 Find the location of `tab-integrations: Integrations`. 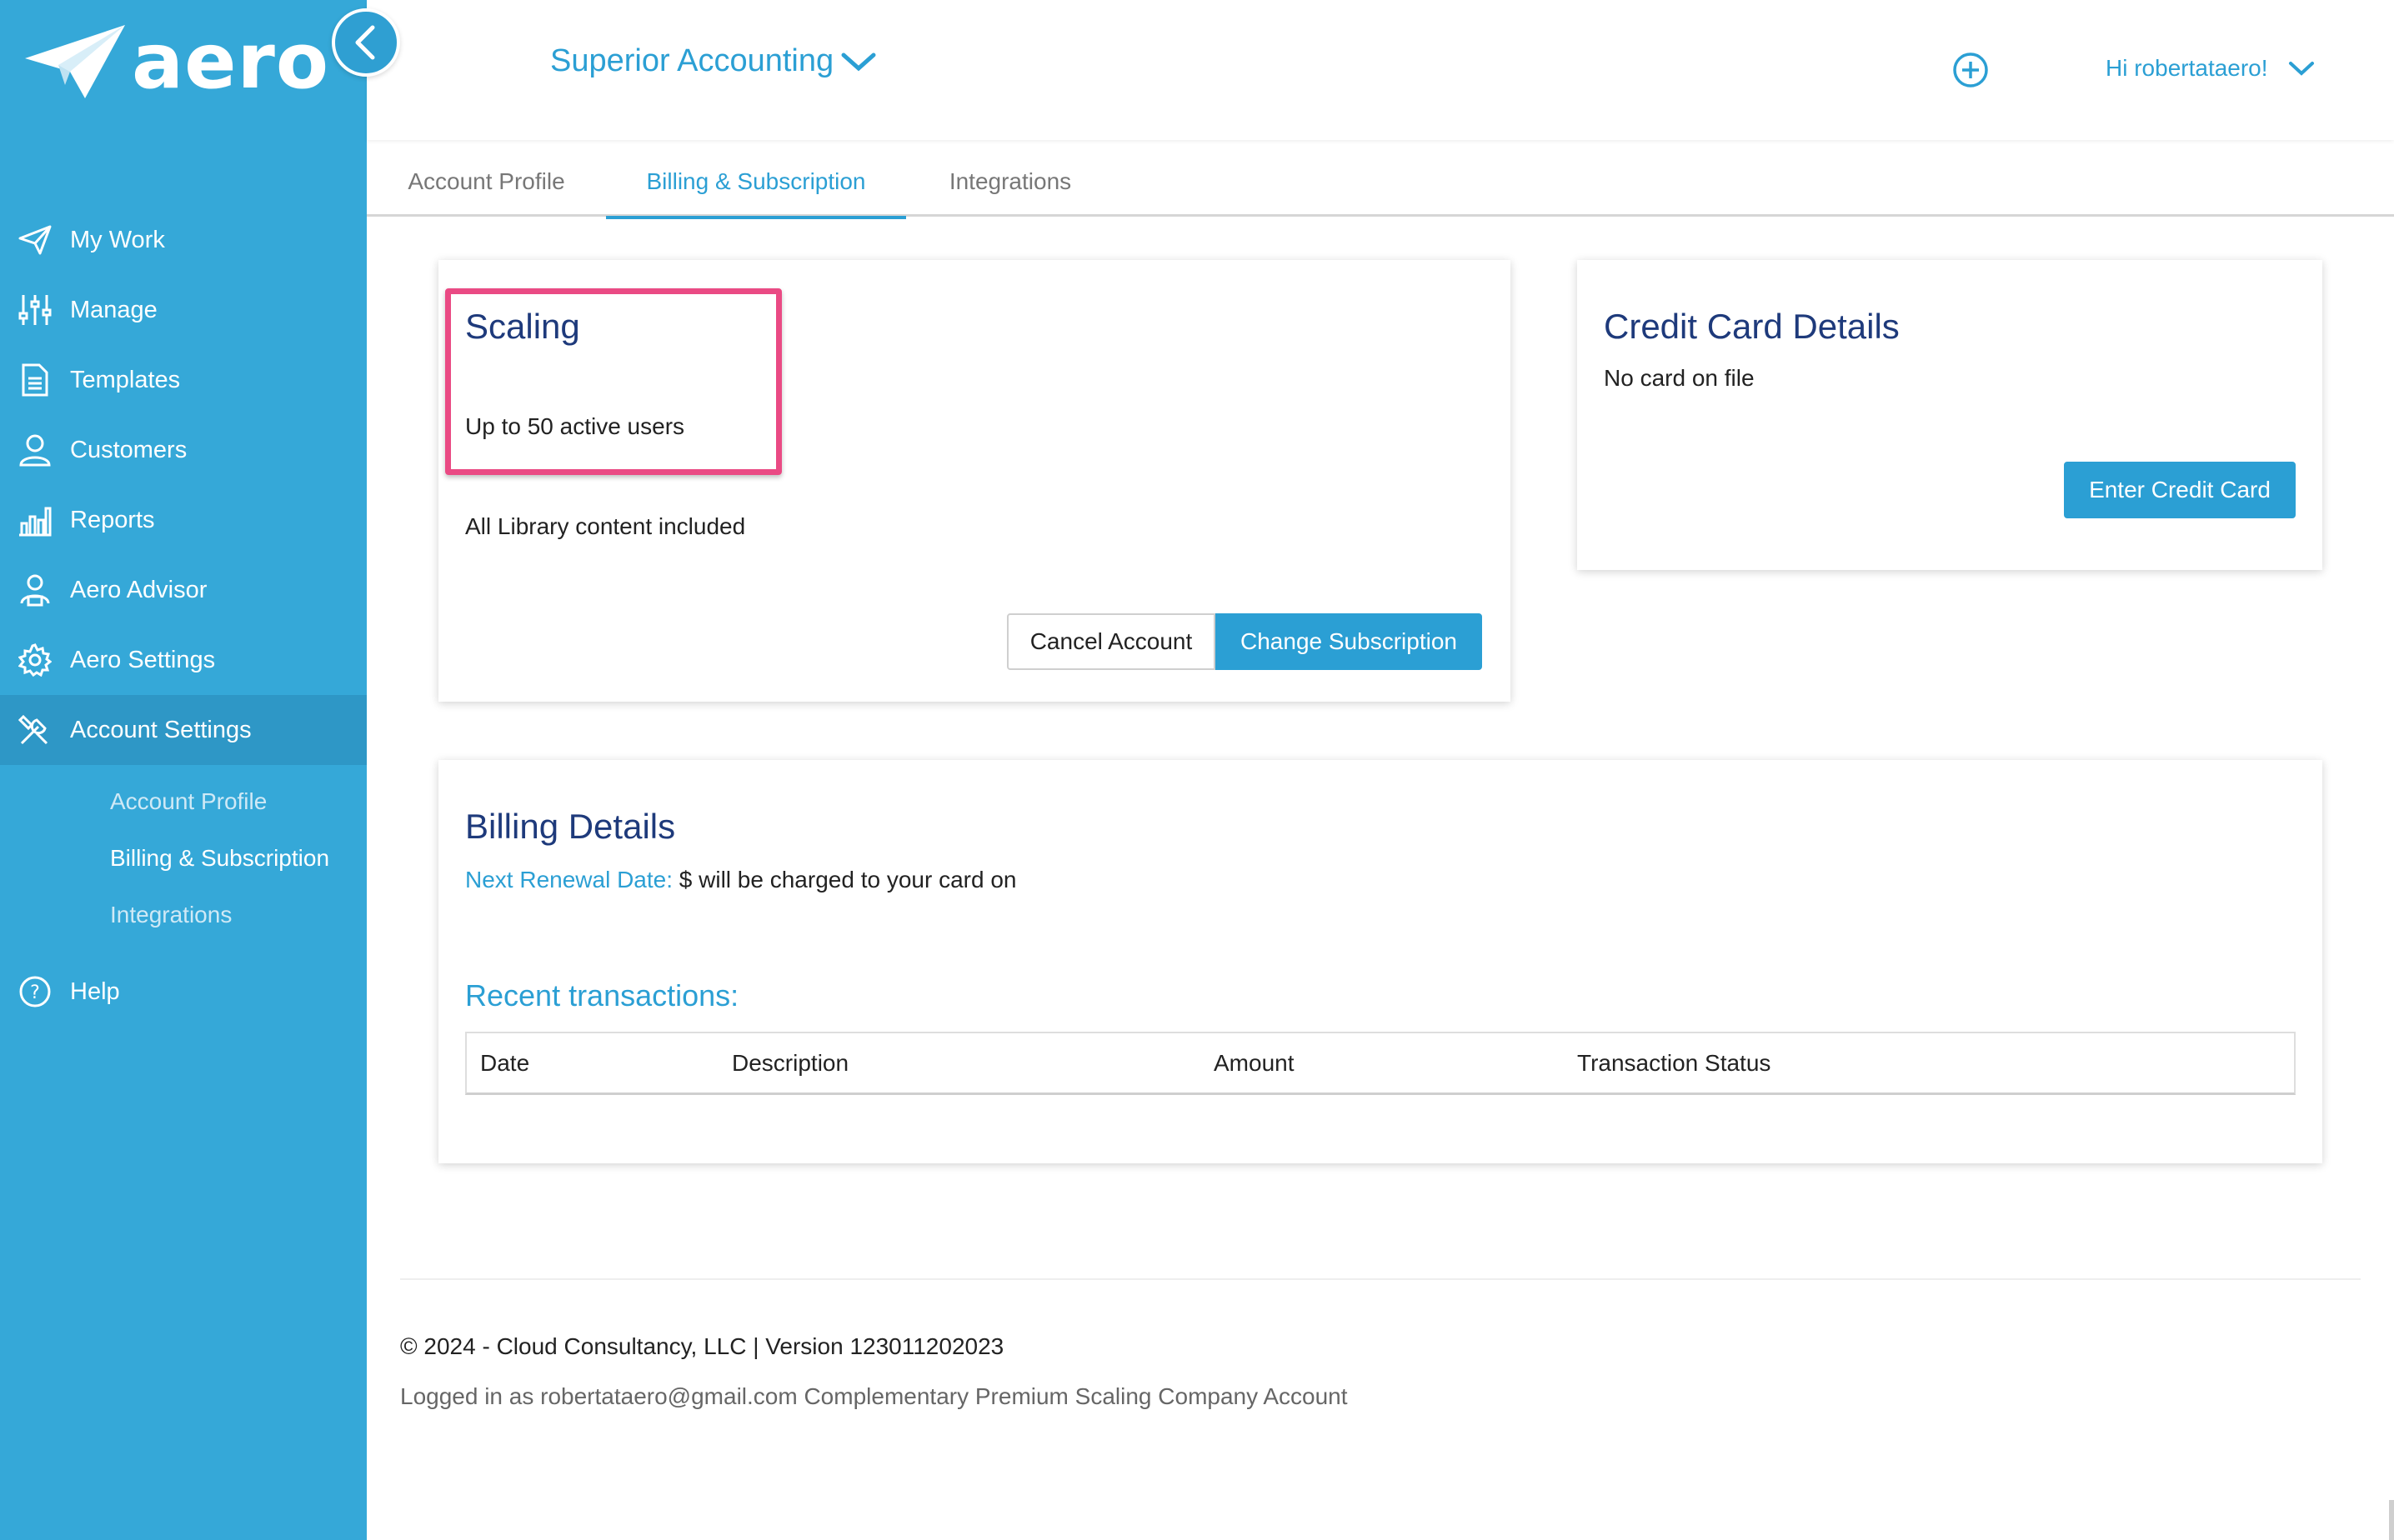

tab-integrations: Integrations is located at coordinates (1010, 182).